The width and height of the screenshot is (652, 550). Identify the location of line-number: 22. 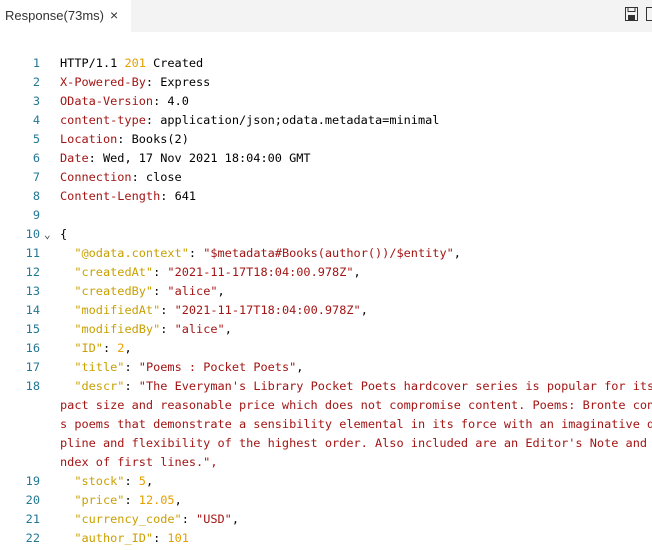
(32, 538).